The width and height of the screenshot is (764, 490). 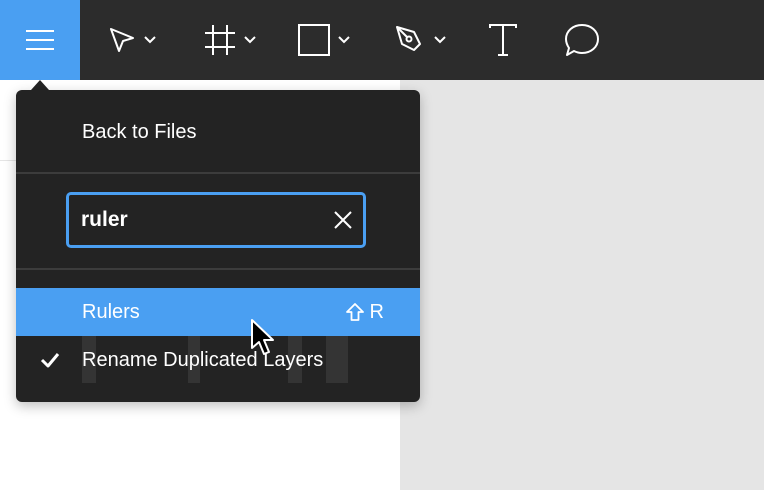 What do you see at coordinates (139, 132) in the screenshot?
I see `back-to-files-label: Back to Files` at bounding box center [139, 132].